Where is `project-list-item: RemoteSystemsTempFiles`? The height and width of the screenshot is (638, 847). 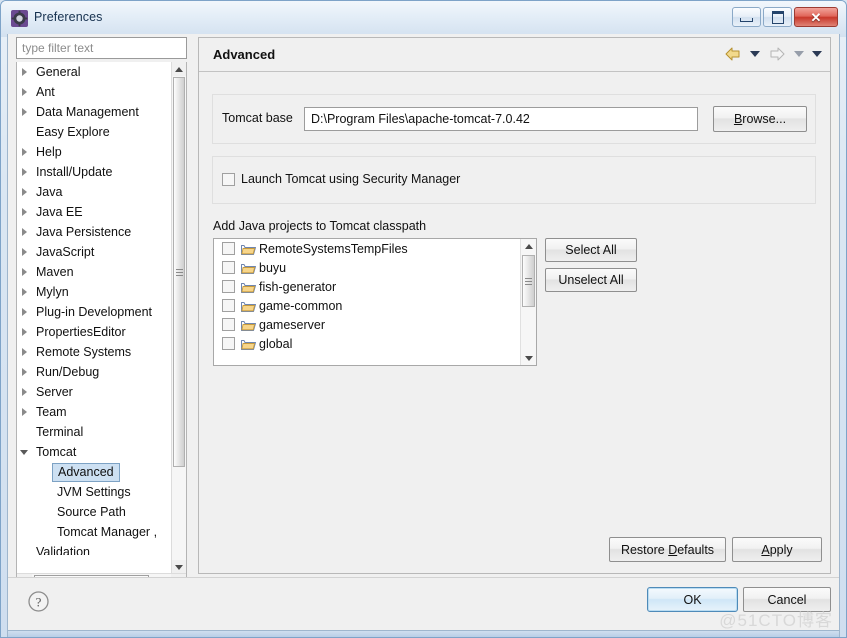
project-list-item: RemoteSystemsTempFiles is located at coordinates (367, 248).